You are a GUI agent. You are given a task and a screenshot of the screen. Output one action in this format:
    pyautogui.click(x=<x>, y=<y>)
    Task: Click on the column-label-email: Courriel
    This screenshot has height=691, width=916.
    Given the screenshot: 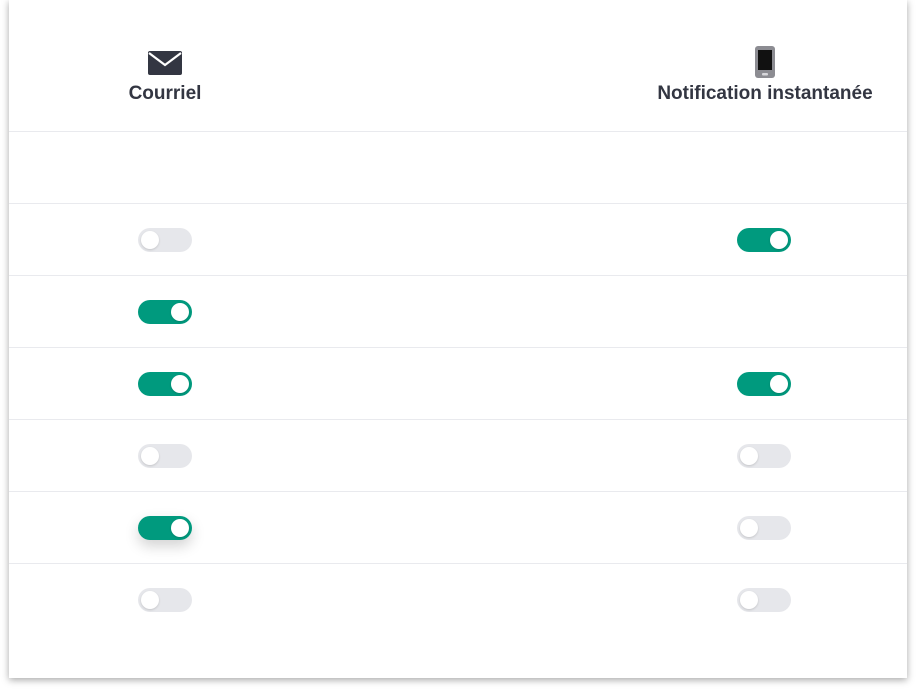 What is the action you would take?
    pyautogui.click(x=165, y=93)
    